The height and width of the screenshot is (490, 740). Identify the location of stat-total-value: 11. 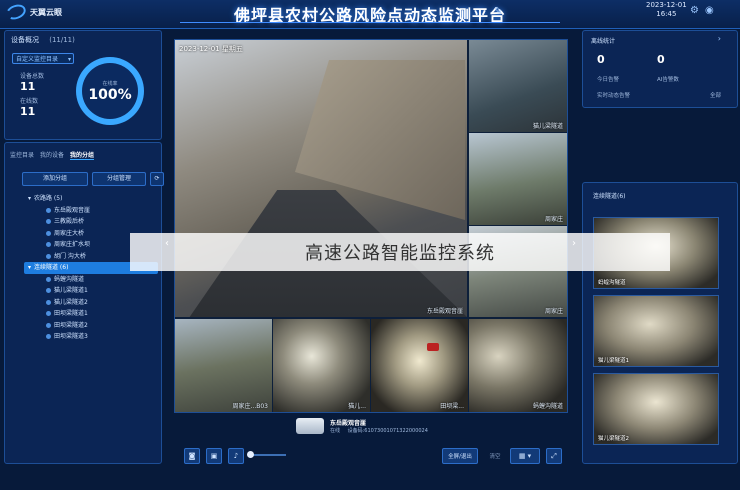
(28, 86).